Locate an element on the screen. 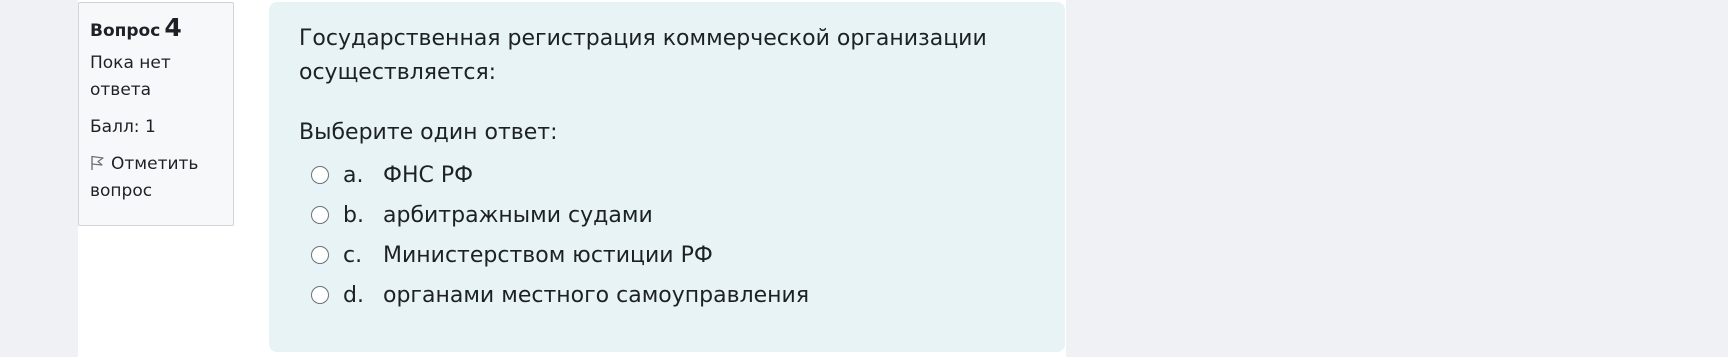 The width and height of the screenshot is (1728, 357). question-grade: Балл: 1 is located at coordinates (123, 127).